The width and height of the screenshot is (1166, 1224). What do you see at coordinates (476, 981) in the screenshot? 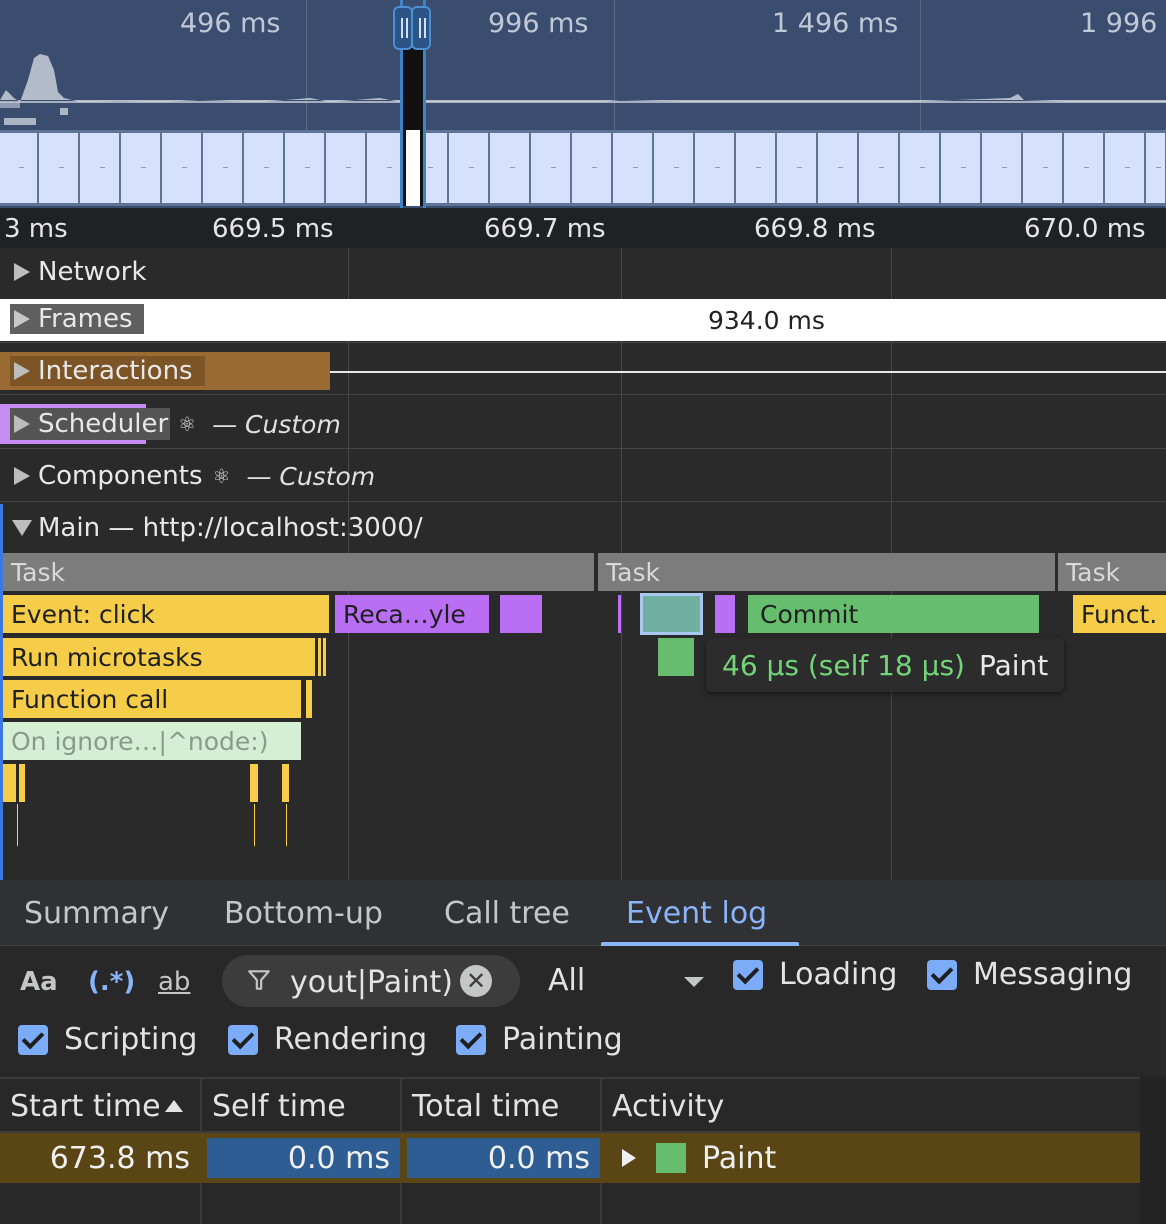
I see `clear-filter-icon: ✕` at bounding box center [476, 981].